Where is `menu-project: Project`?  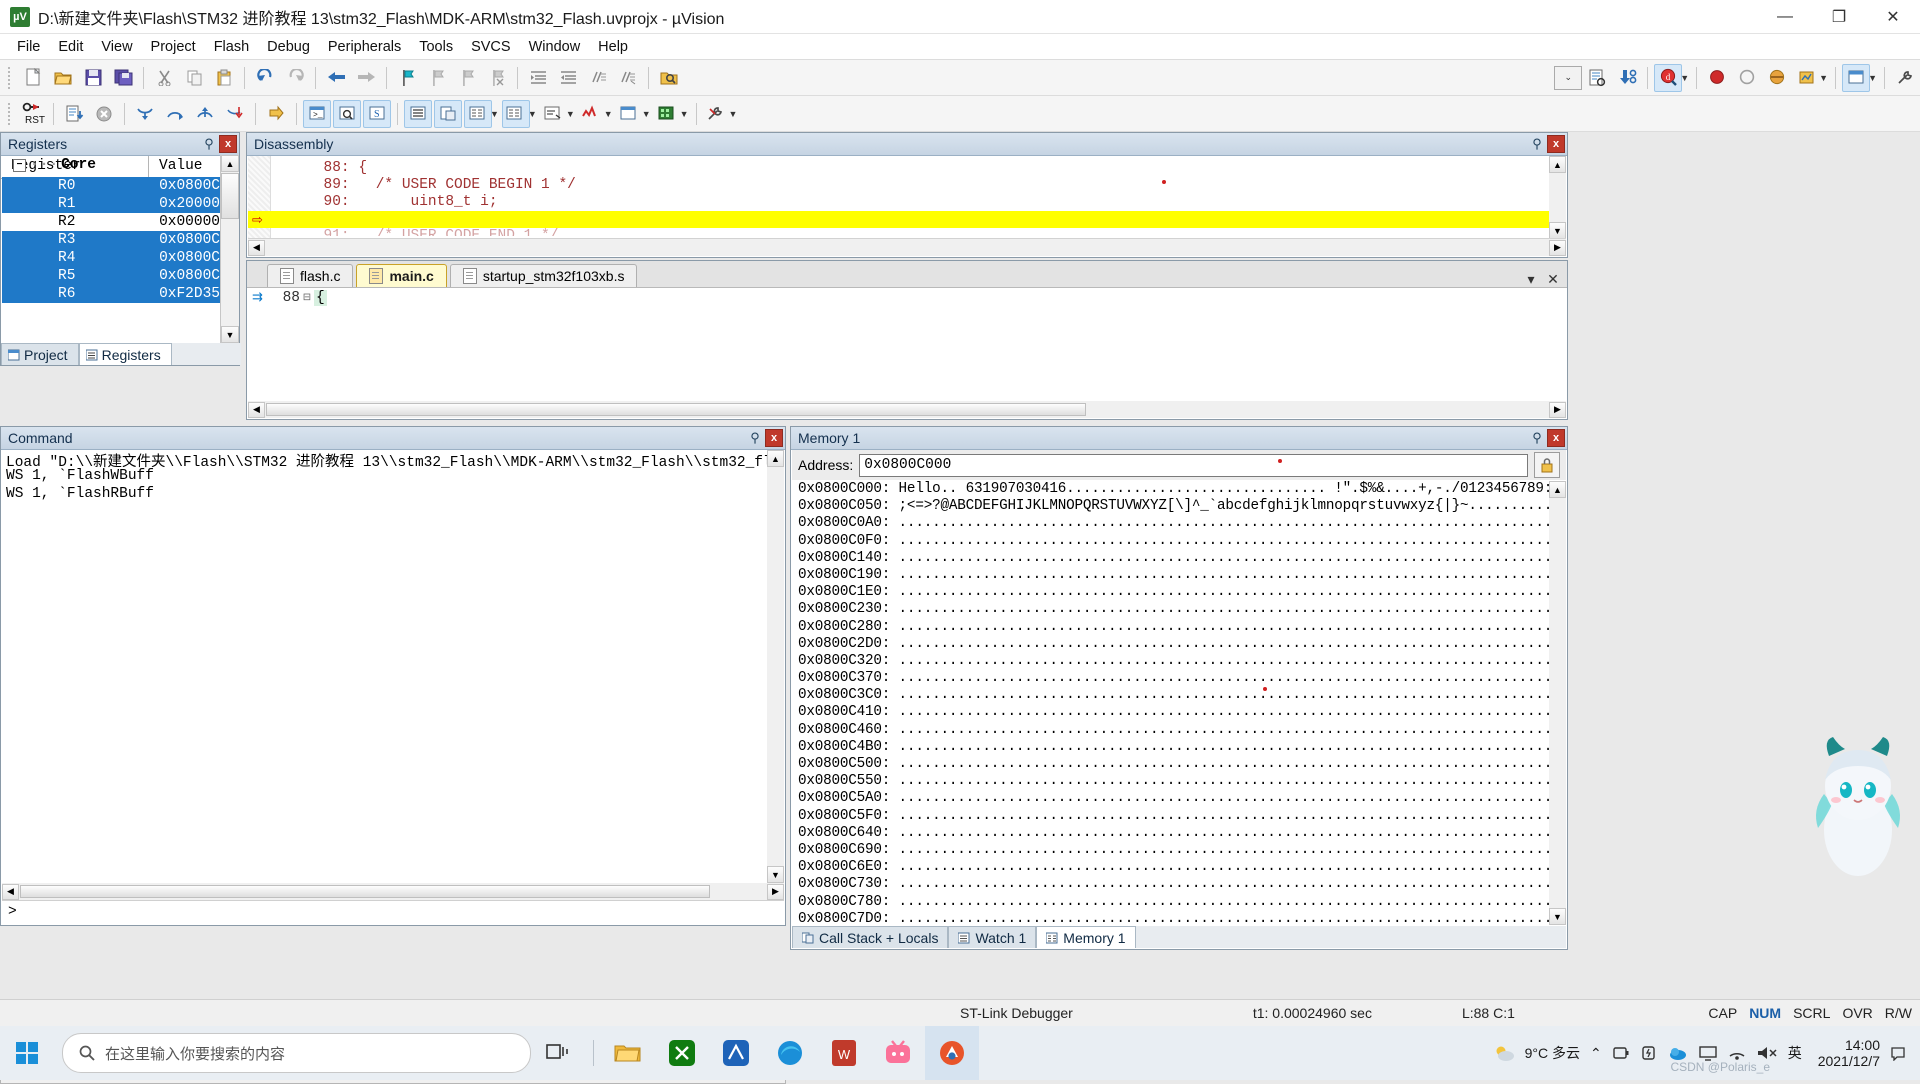 menu-project: Project is located at coordinates (173, 47).